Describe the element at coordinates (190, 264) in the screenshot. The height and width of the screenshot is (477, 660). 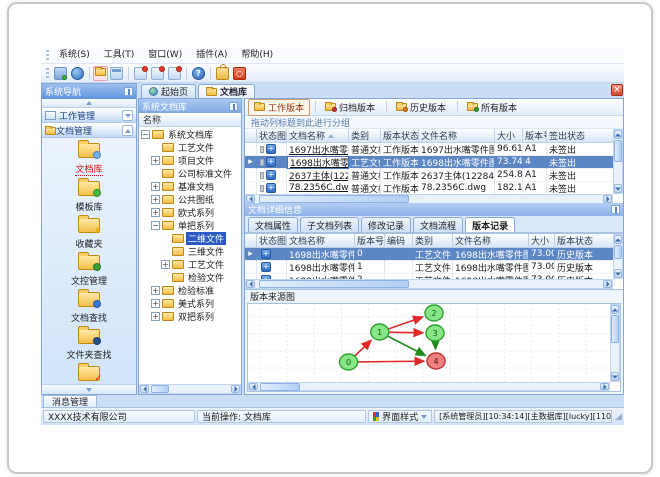
I see `tree-node-工艺文件: + 工艺文件` at that location.